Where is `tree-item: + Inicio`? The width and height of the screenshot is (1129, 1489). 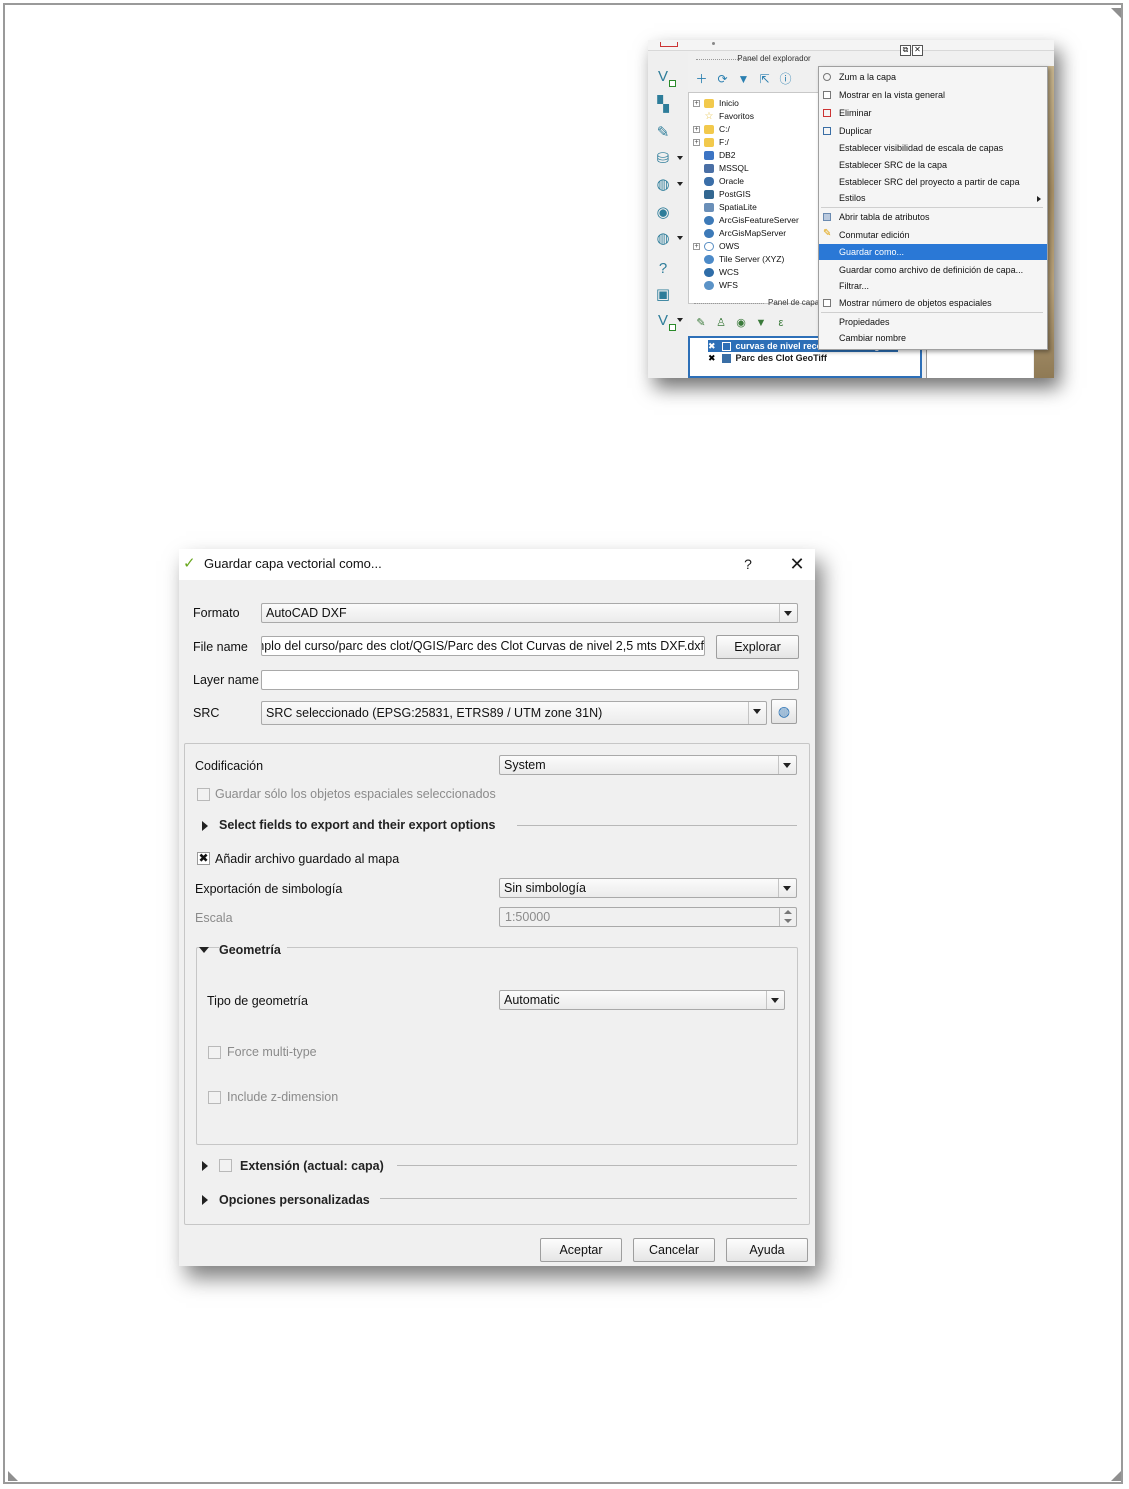 tree-item: + Inicio is located at coordinates (716, 103).